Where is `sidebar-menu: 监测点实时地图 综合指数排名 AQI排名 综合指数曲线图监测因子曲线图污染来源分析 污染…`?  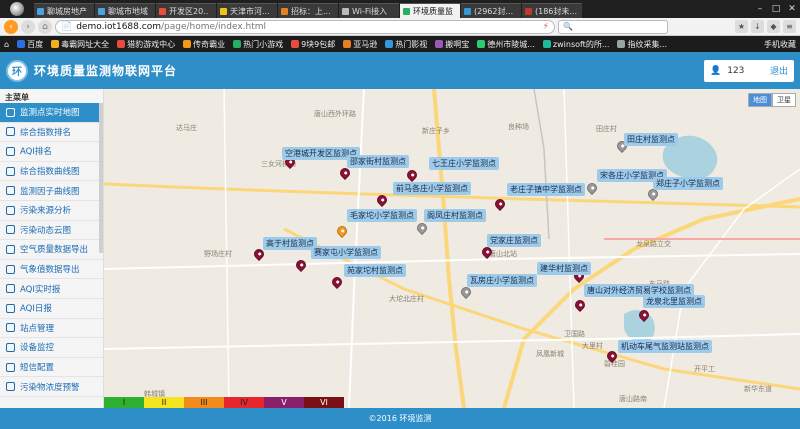
sidebar-menu: 监测点实时地图 综合指数排名 AQI排名 综合指数曲线图监测因子曲线图污染来源分析 污染… is located at coordinates (51, 250).